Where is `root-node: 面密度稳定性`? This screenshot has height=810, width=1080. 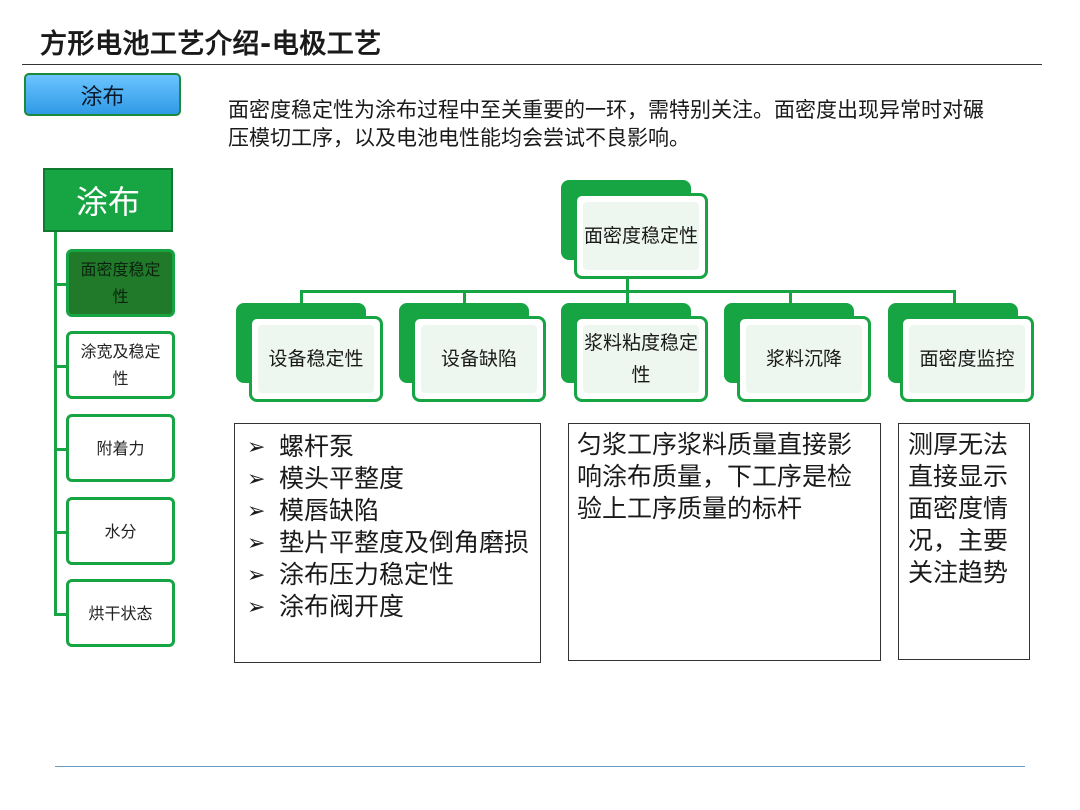
root-node: 面密度稳定性 is located at coordinates (641, 236).